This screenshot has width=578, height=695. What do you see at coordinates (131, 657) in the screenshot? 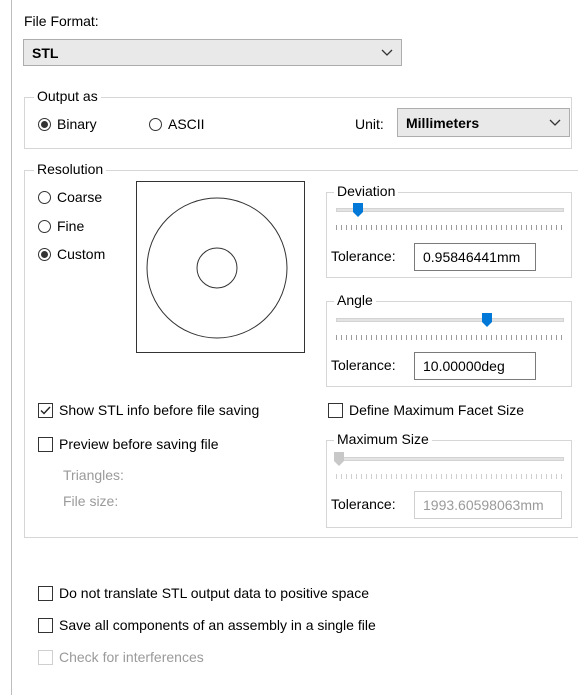
I see `interferences-label: Check for interferences` at bounding box center [131, 657].